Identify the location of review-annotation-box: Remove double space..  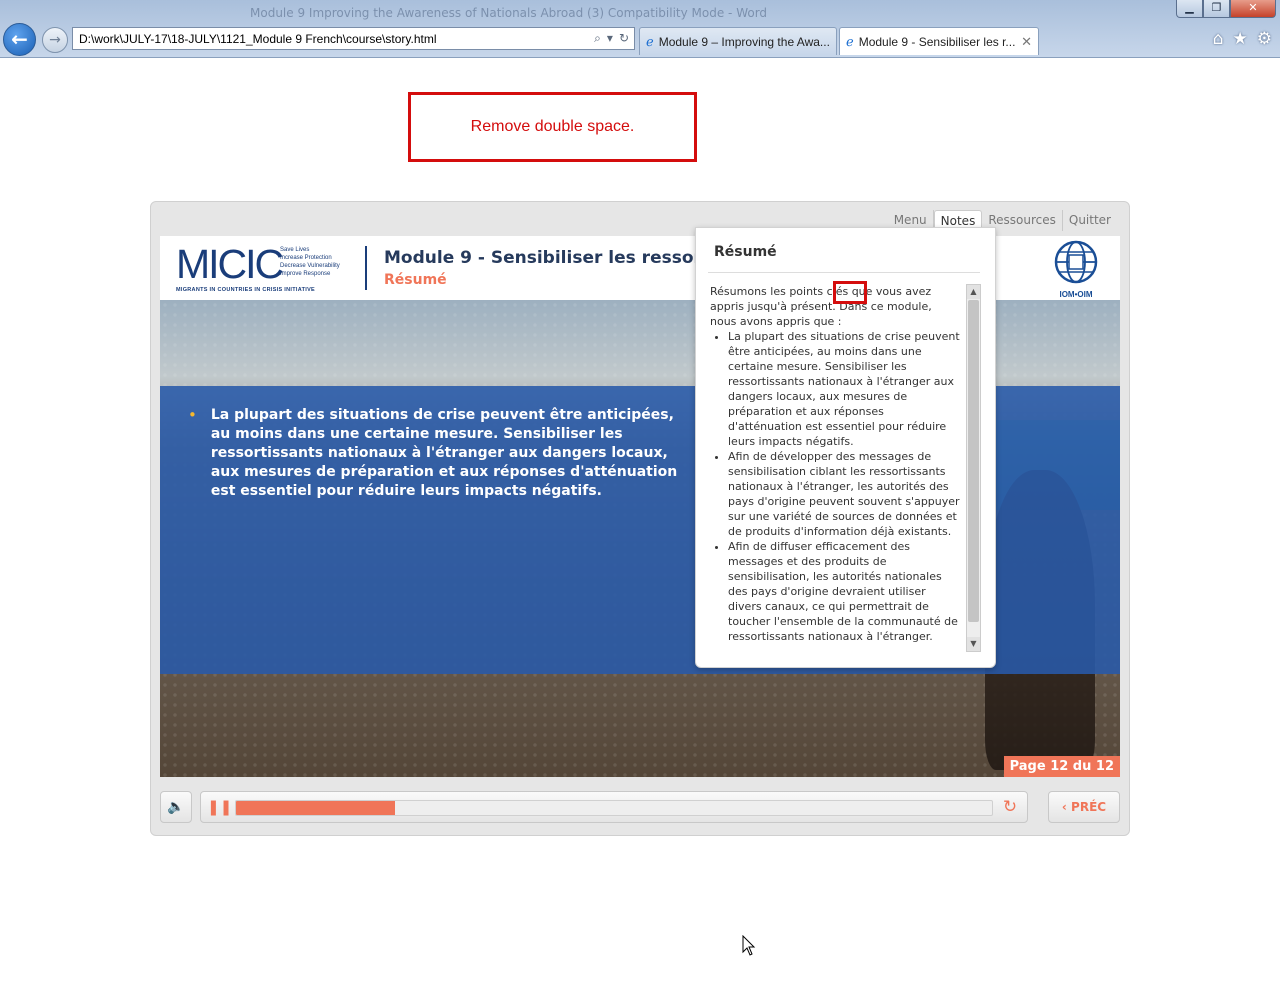
(552, 127).